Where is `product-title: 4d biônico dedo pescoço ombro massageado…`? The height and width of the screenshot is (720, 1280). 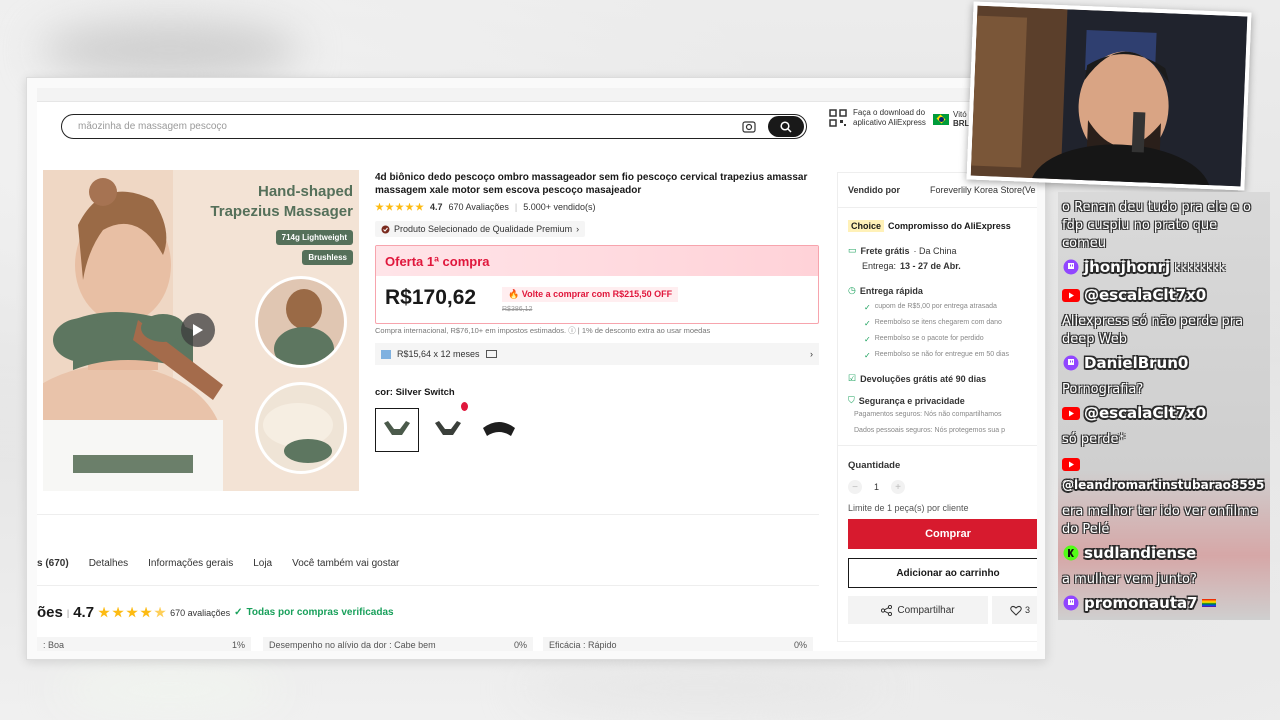
product-title: 4d biônico dedo pescoço ombro massageado… is located at coordinates (591, 184).